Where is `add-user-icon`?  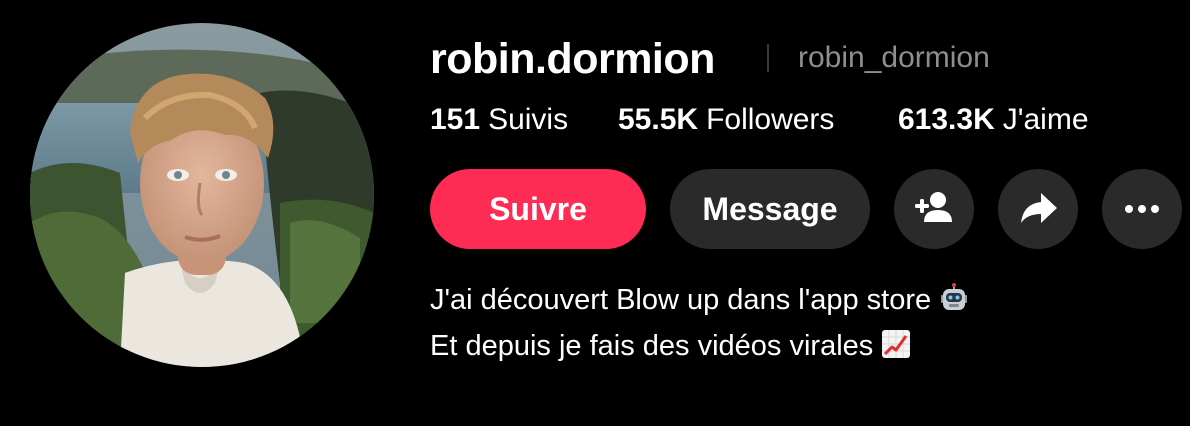
add-user-icon is located at coordinates (934, 209).